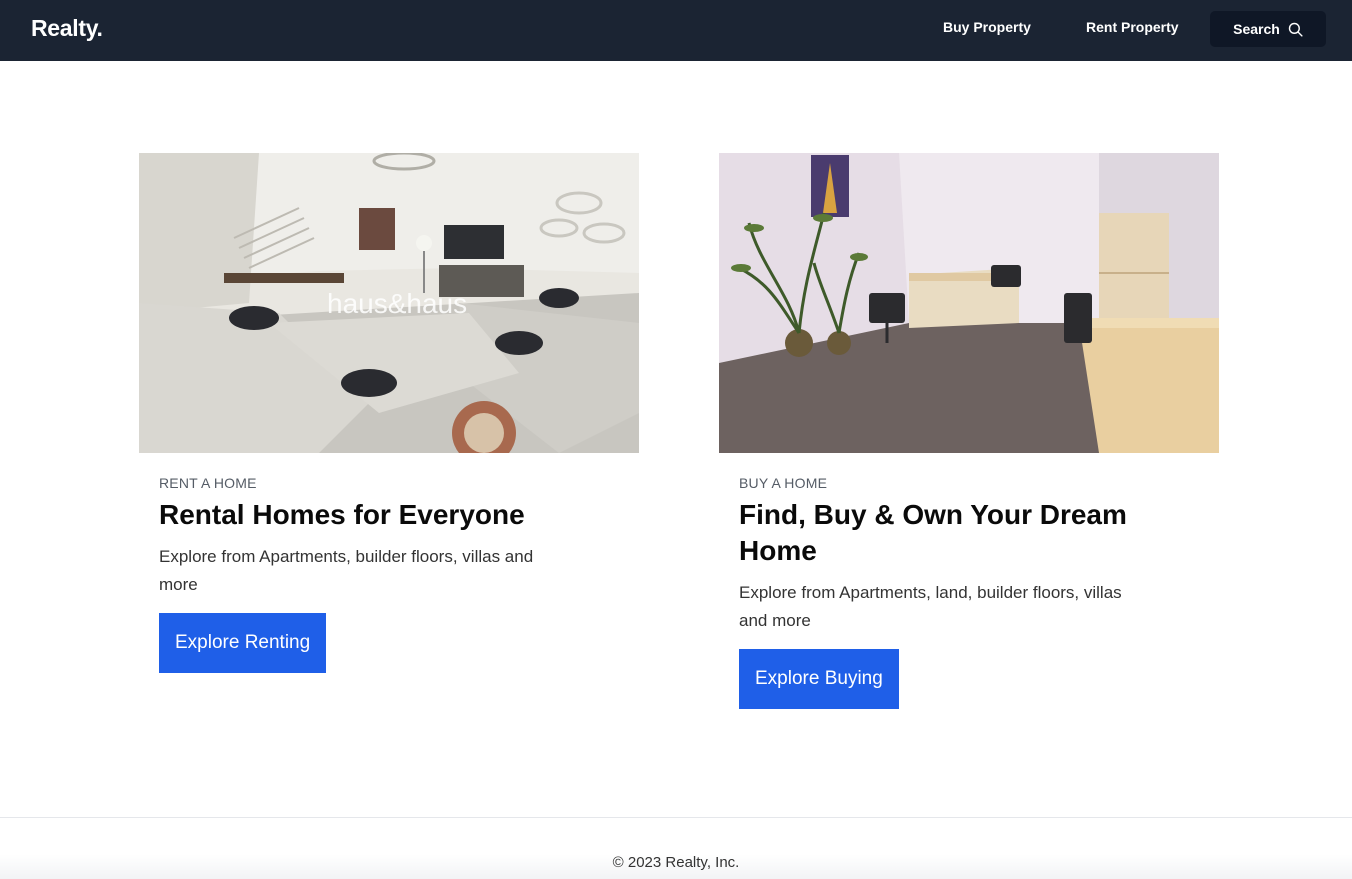 The image size is (1352, 879). What do you see at coordinates (783, 483) in the screenshot?
I see `buy-eyebrow: BUY A HOME` at bounding box center [783, 483].